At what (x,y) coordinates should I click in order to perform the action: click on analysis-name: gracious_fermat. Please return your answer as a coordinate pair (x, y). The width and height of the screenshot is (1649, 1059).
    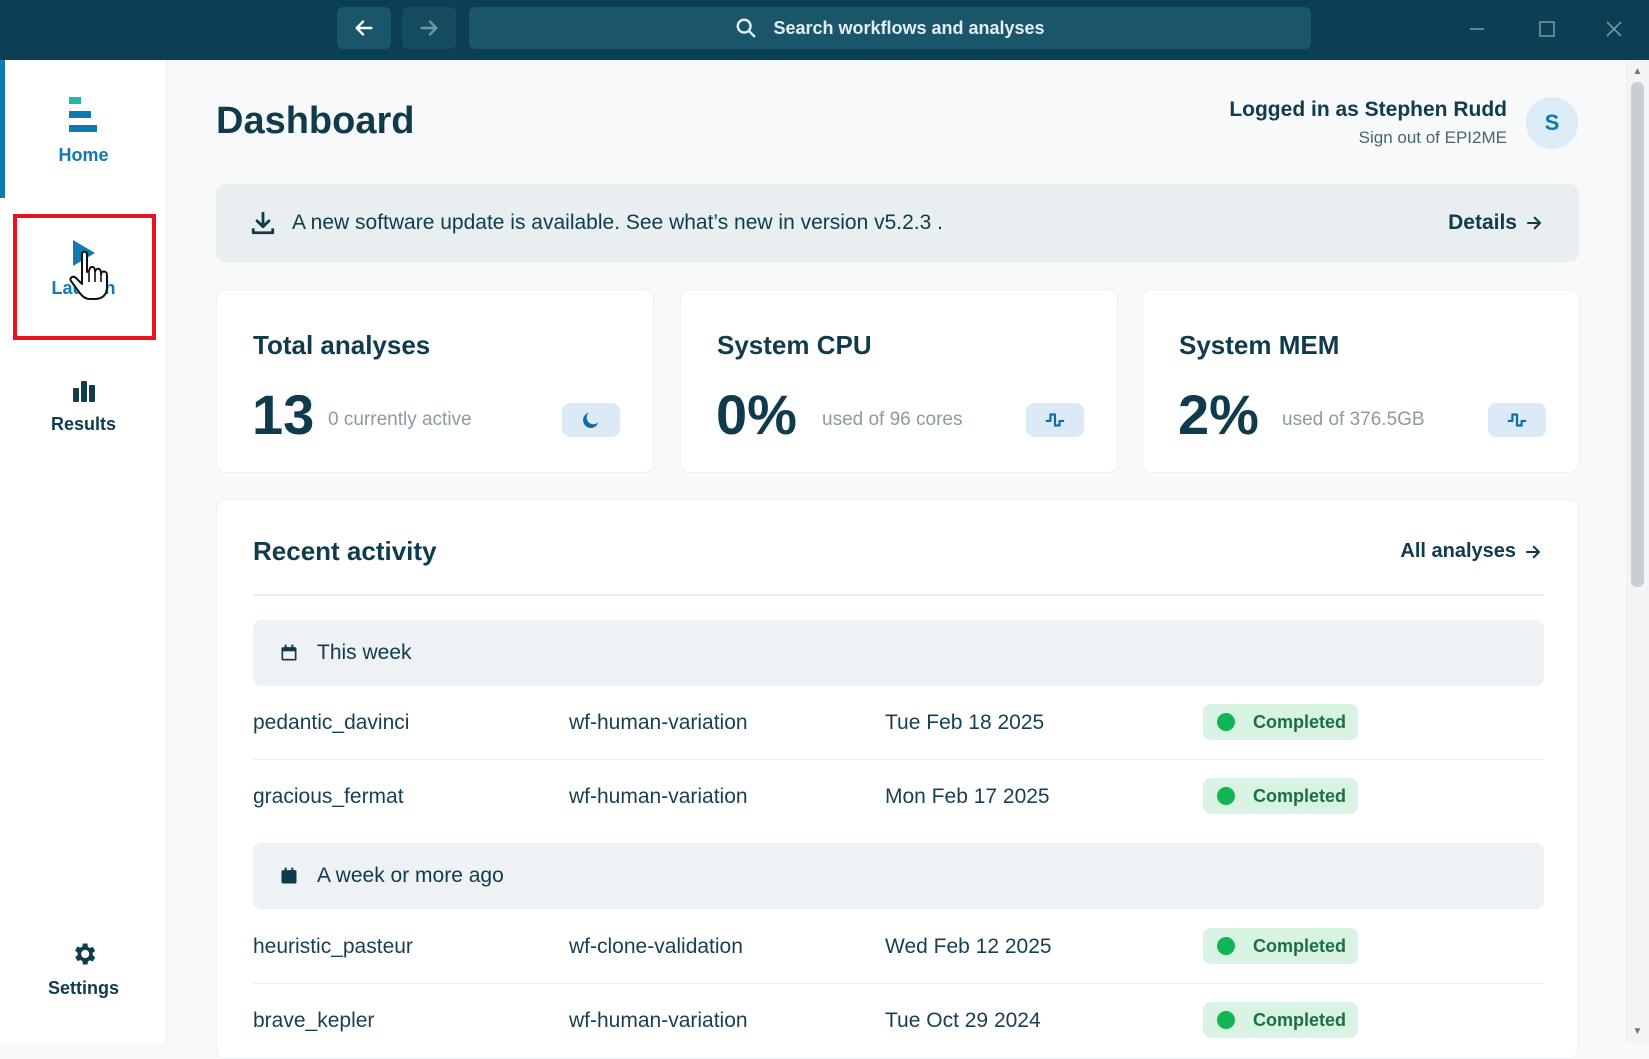
    Looking at the image, I should click on (328, 797).